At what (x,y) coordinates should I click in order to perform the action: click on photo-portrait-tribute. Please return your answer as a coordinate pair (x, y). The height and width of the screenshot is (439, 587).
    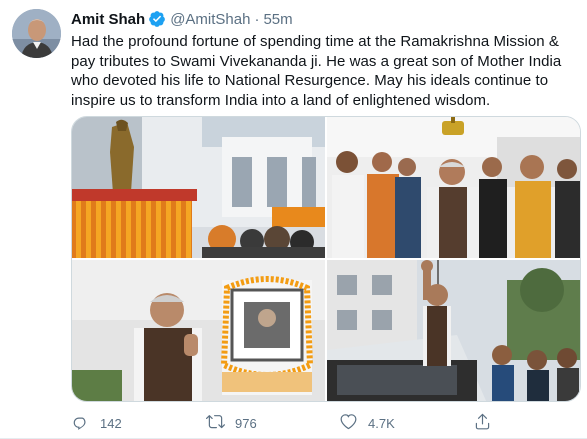
    Looking at the image, I should click on (198, 330).